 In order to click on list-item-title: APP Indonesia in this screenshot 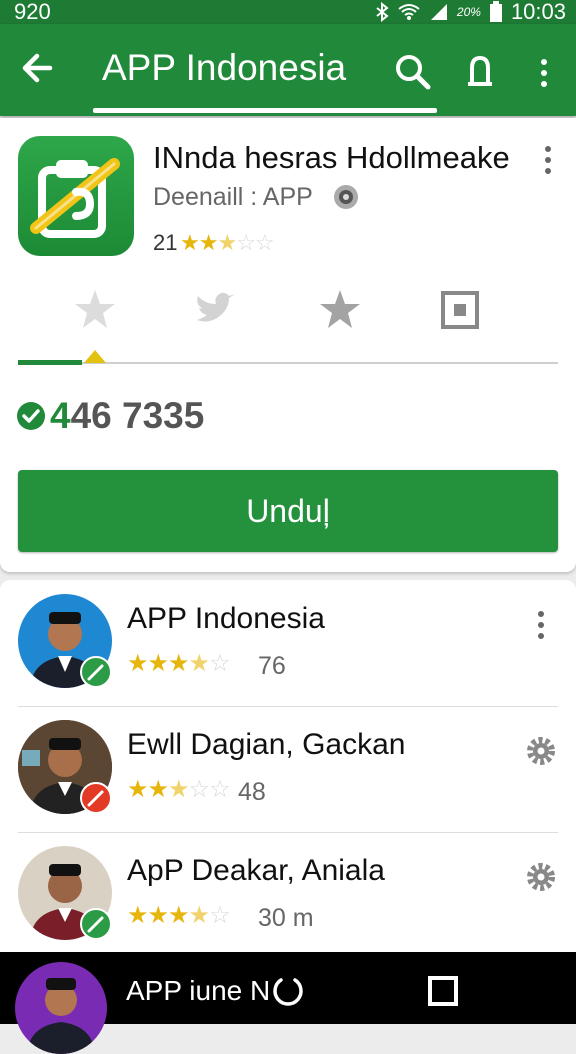, I will do `click(226, 618)`.